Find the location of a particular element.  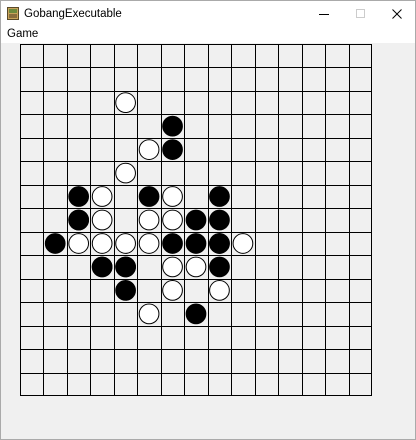

app-icon is located at coordinates (13, 13).